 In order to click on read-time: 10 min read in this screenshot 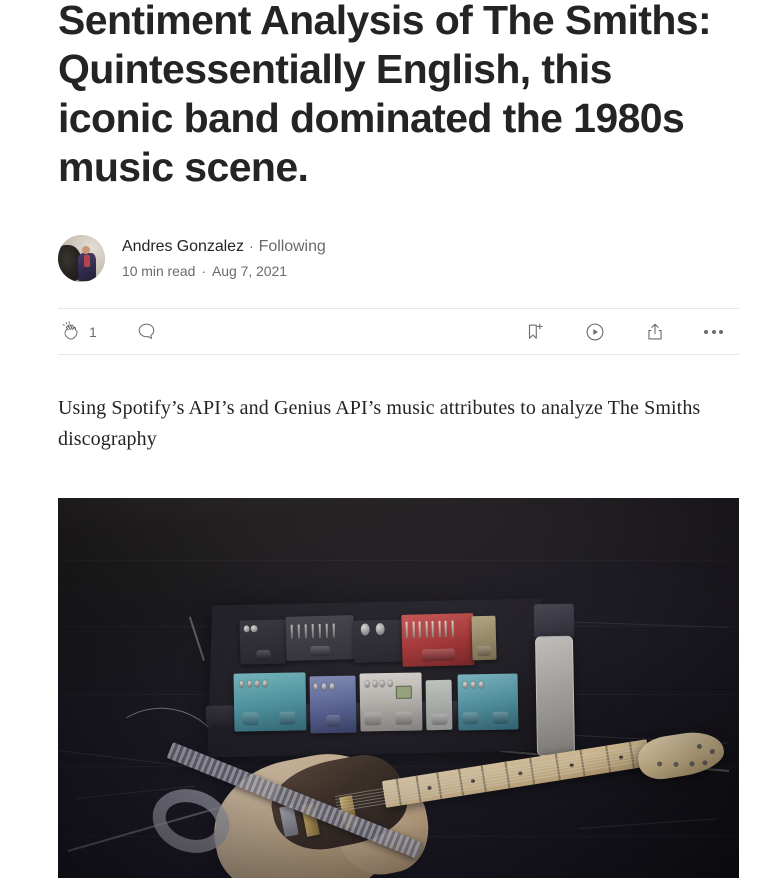, I will do `click(159, 271)`.